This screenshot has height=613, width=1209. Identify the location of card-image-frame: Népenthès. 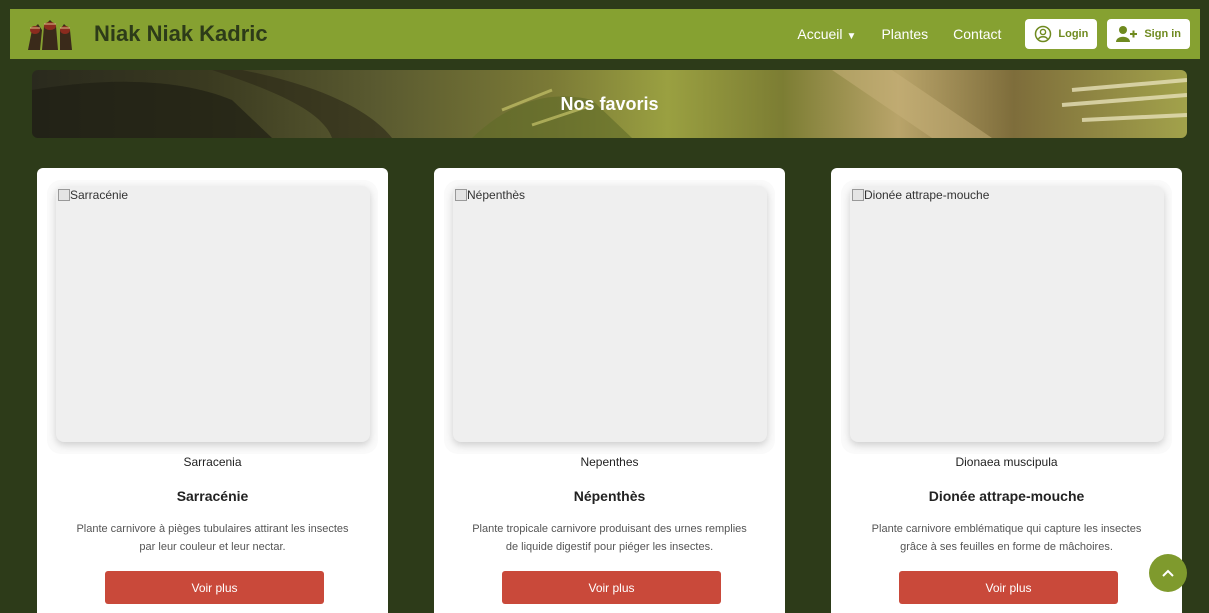
(609, 317).